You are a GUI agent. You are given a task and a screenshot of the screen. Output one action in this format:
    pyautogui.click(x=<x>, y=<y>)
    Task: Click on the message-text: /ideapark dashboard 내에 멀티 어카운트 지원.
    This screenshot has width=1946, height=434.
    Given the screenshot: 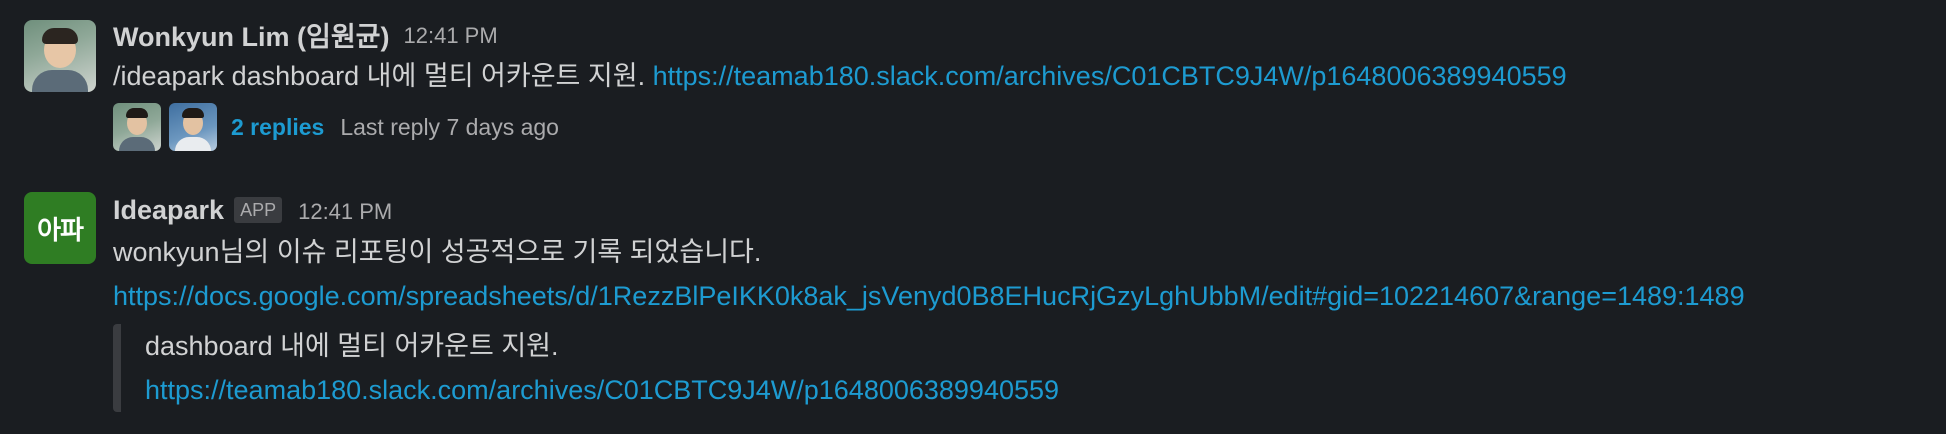 What is the action you would take?
    pyautogui.click(x=379, y=76)
    